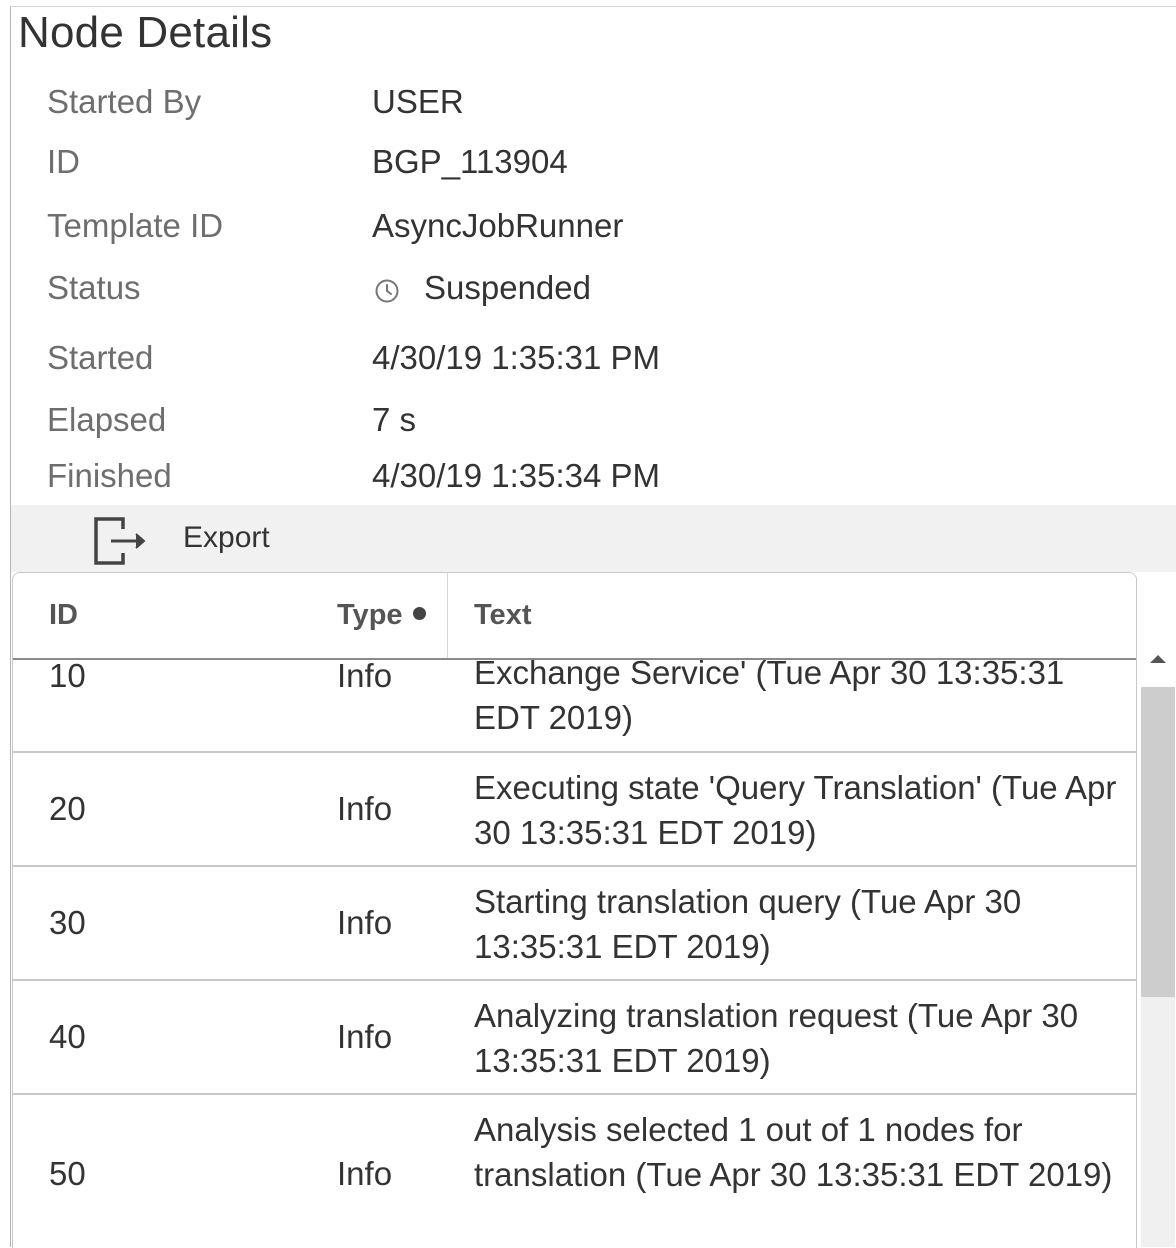 The height and width of the screenshot is (1248, 1176). Describe the element at coordinates (107, 419) in the screenshot. I see `elapsed-label: Elapsed` at that location.